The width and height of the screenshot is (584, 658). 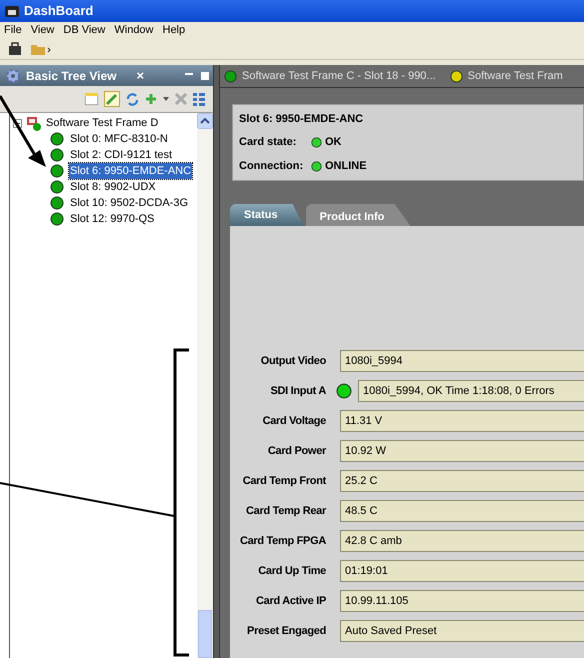 I want to click on close-button: ×, so click(x=140, y=76).